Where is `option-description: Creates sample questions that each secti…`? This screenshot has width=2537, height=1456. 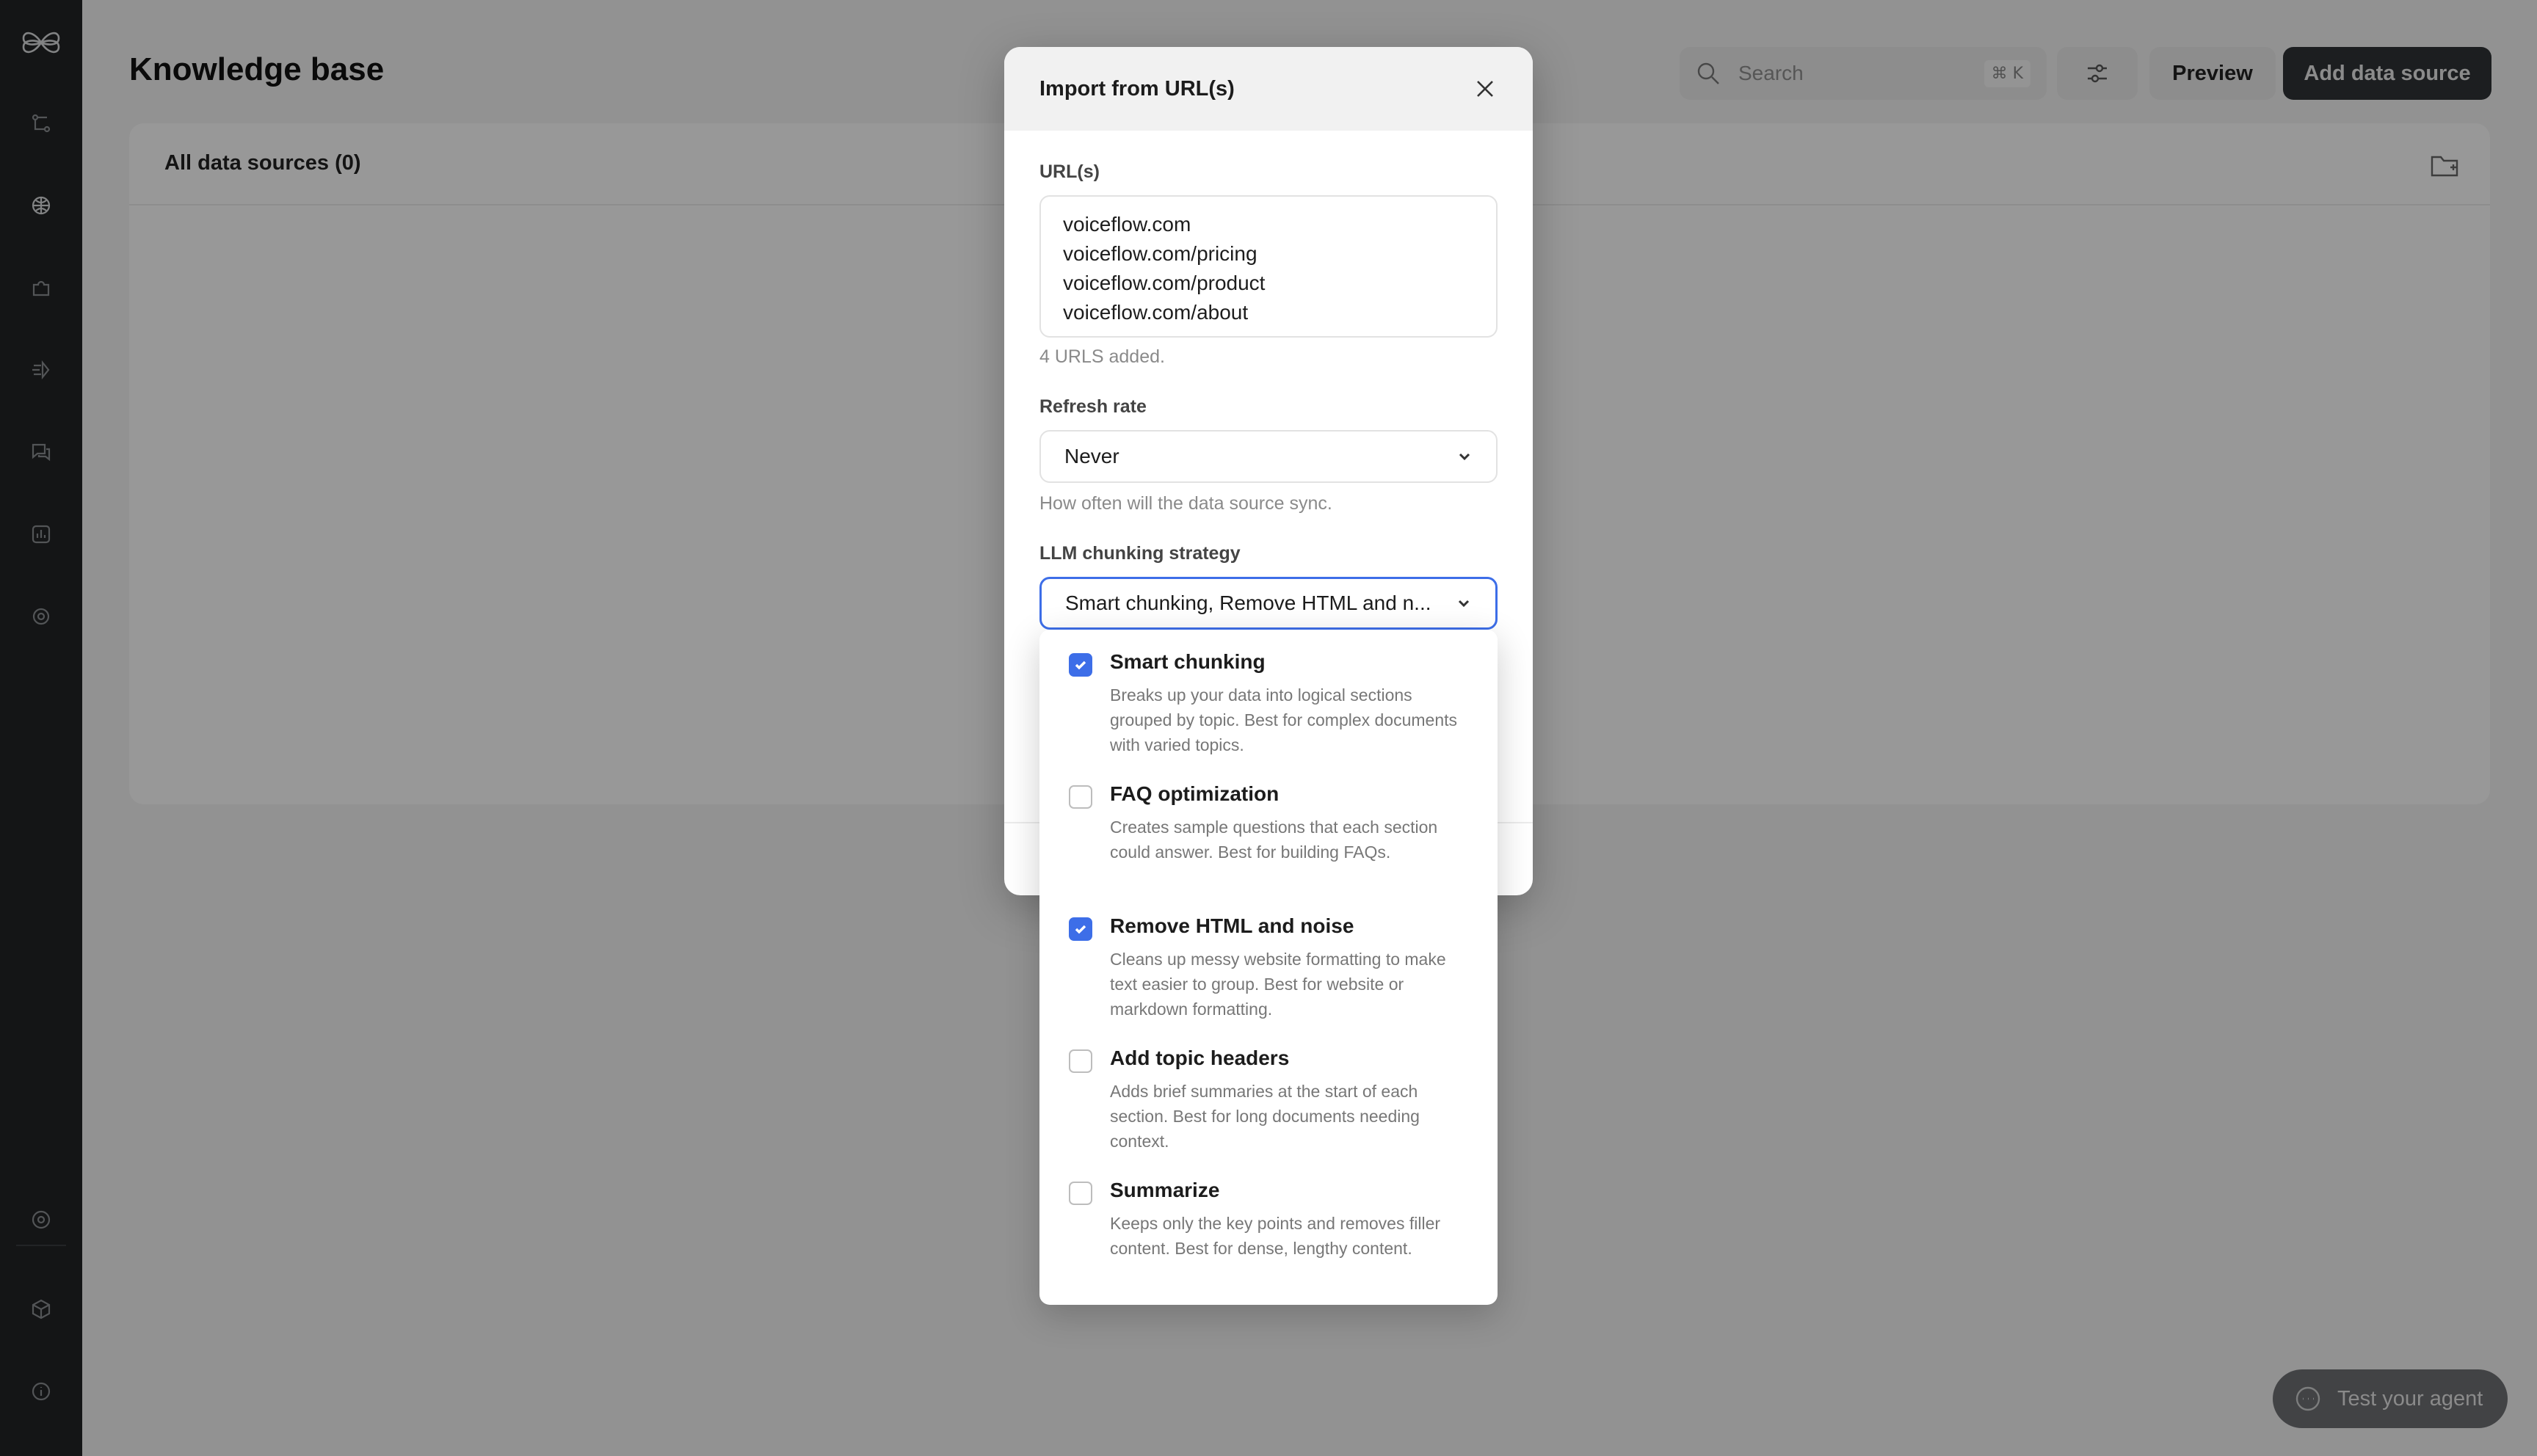 option-description: Creates sample questions that each secti… is located at coordinates (1274, 840).